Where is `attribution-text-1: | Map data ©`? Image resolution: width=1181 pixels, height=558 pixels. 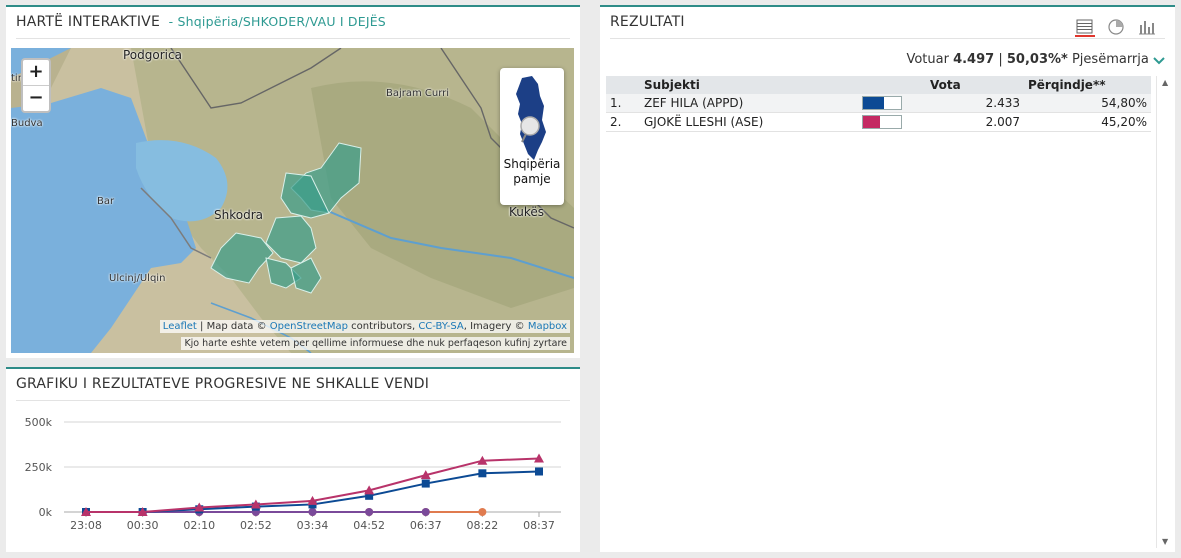
attribution-text-1: | Map data © is located at coordinates (233, 326).